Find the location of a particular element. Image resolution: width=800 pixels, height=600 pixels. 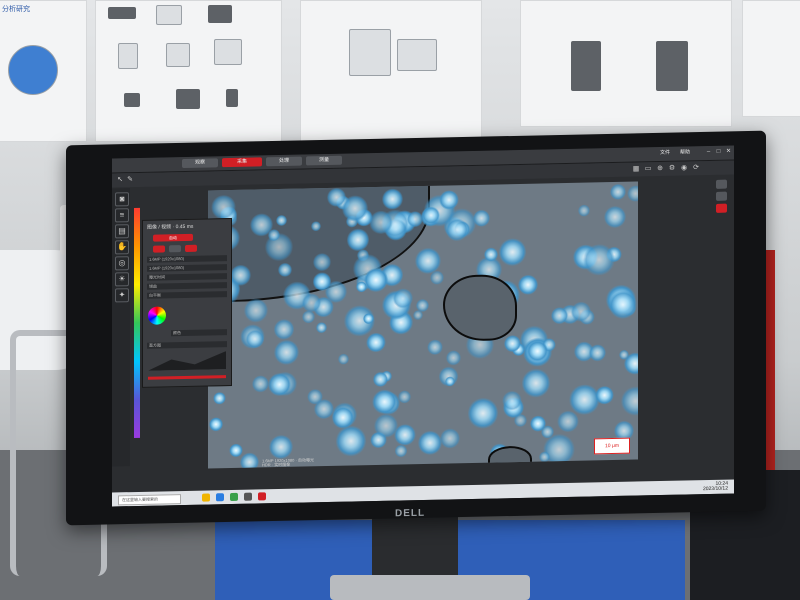

puzzle-icon: ✦ is located at coordinates (122, 295).